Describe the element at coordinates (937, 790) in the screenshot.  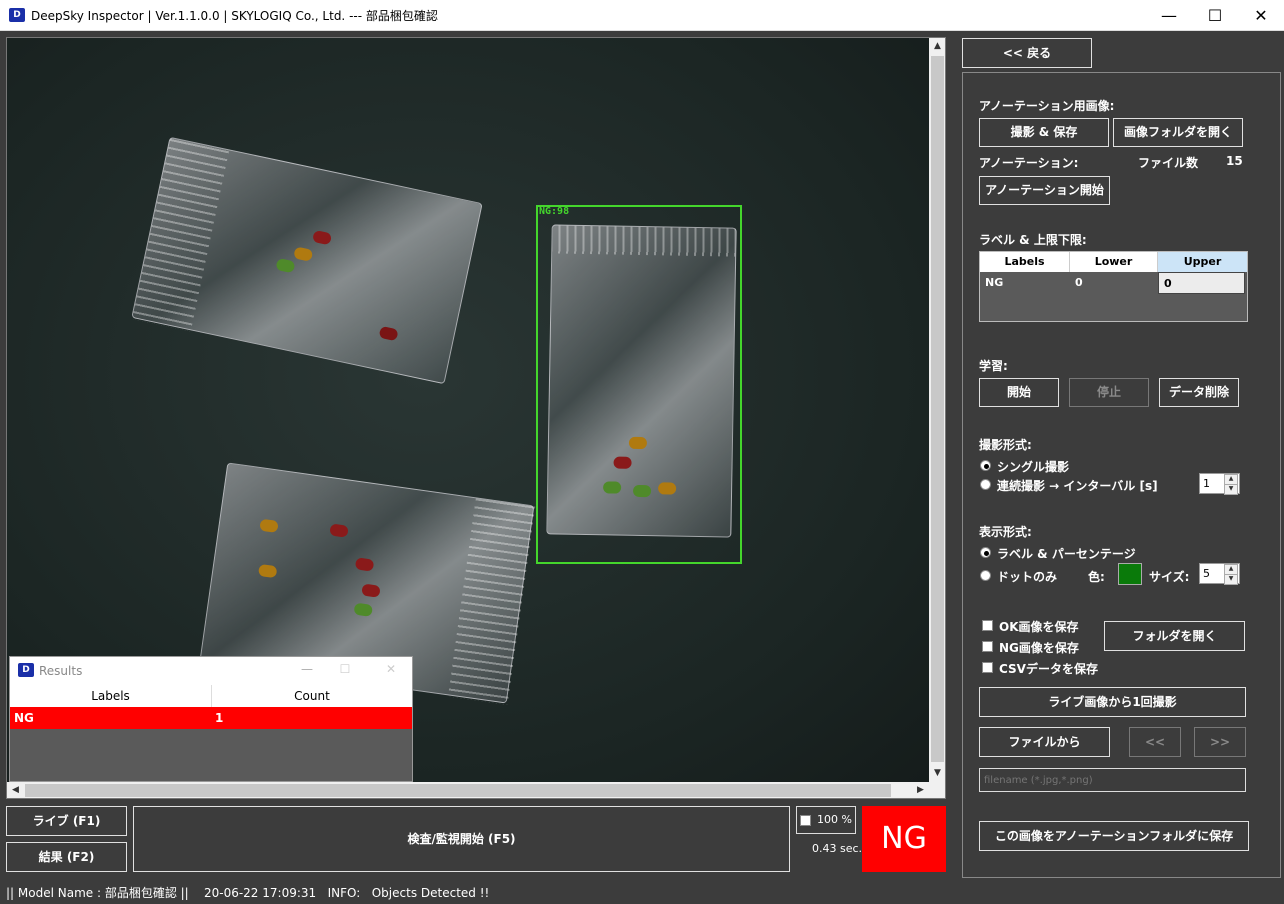
I see `resize-grip` at that location.